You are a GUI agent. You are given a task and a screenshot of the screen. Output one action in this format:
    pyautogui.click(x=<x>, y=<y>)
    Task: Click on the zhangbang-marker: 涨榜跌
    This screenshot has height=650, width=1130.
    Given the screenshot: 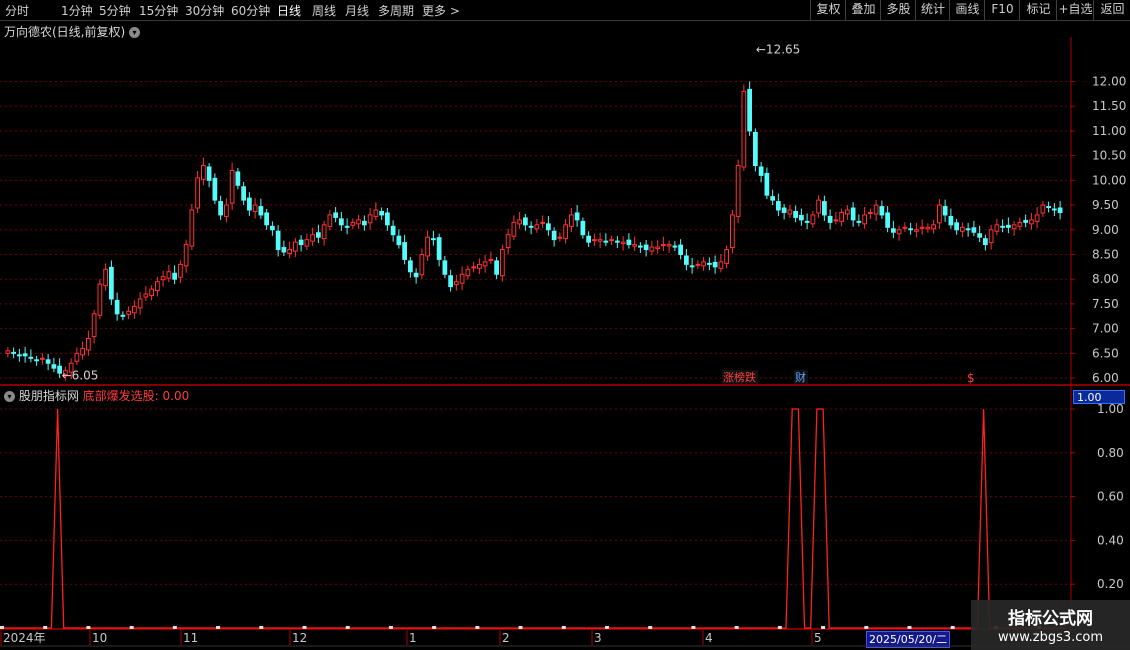 What is the action you would take?
    pyautogui.click(x=739, y=377)
    